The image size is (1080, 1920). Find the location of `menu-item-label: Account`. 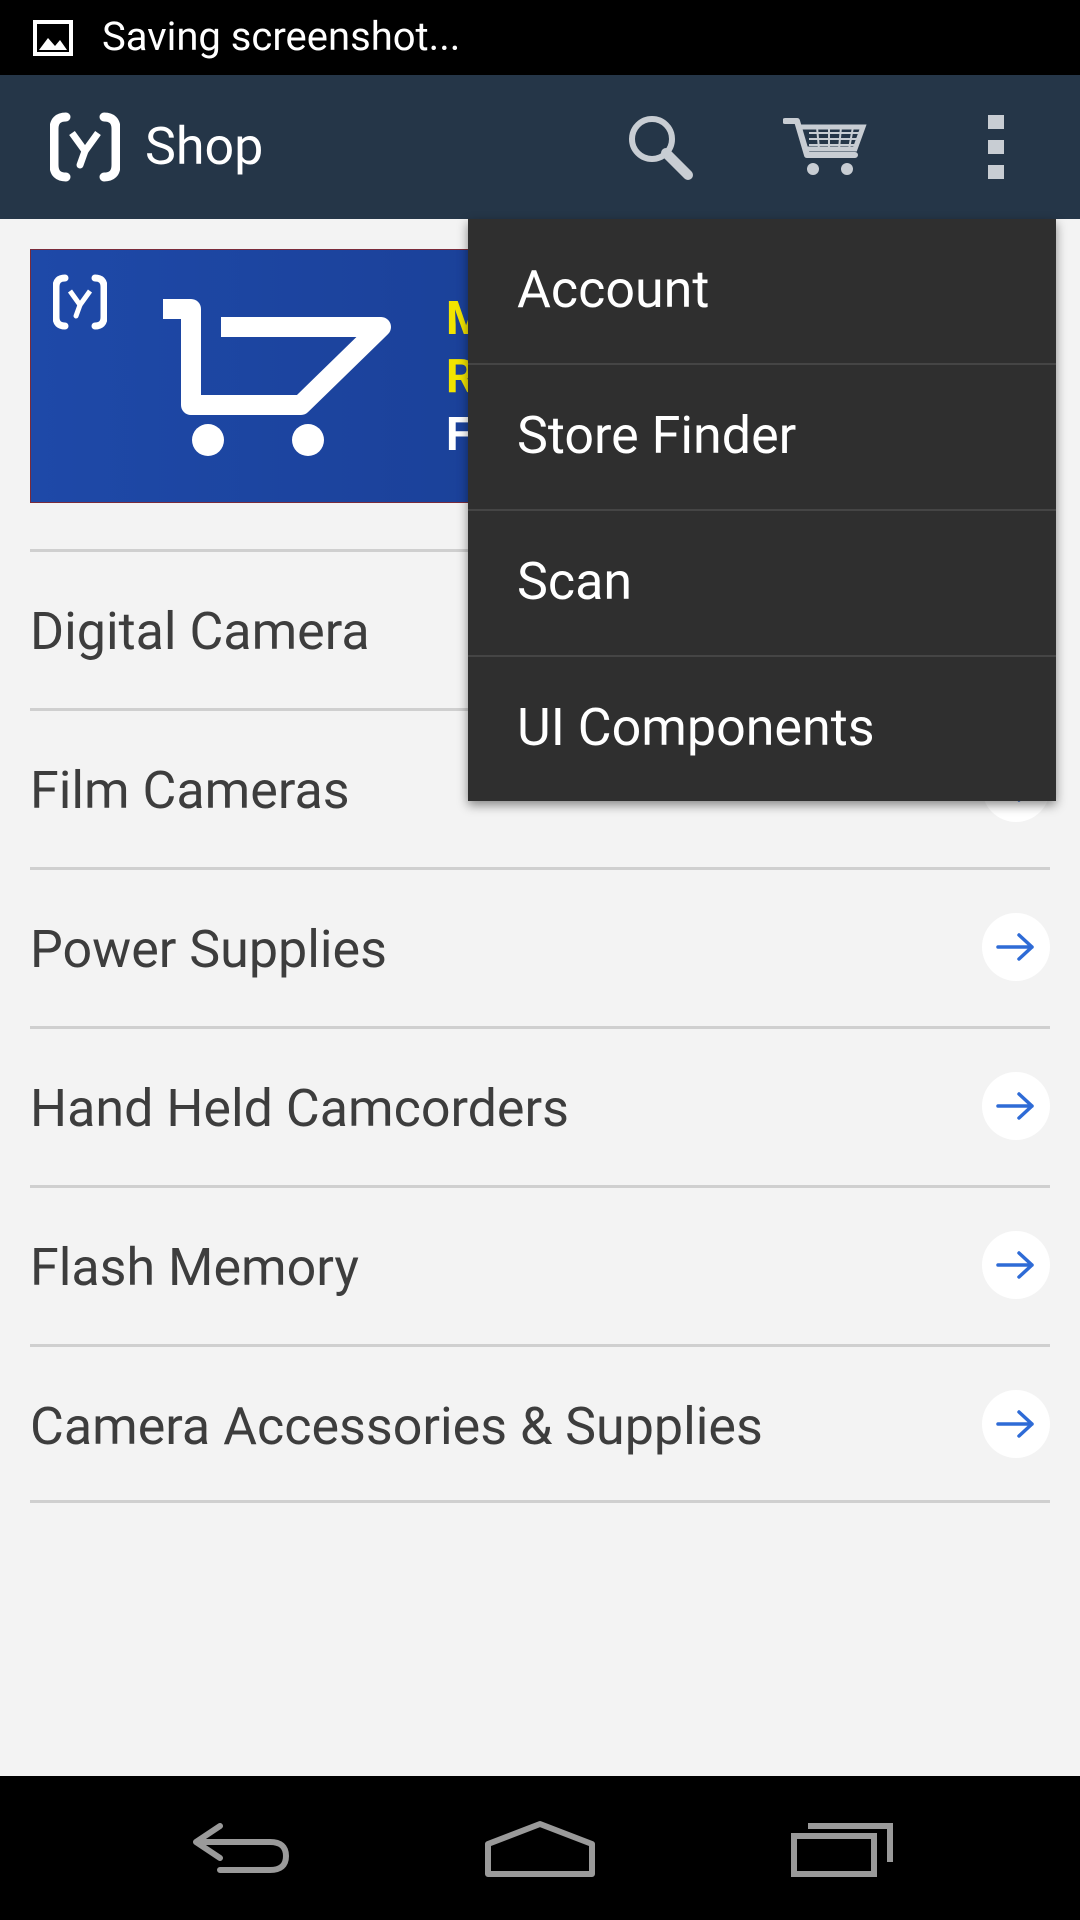

menu-item-label: Account is located at coordinates (613, 289).